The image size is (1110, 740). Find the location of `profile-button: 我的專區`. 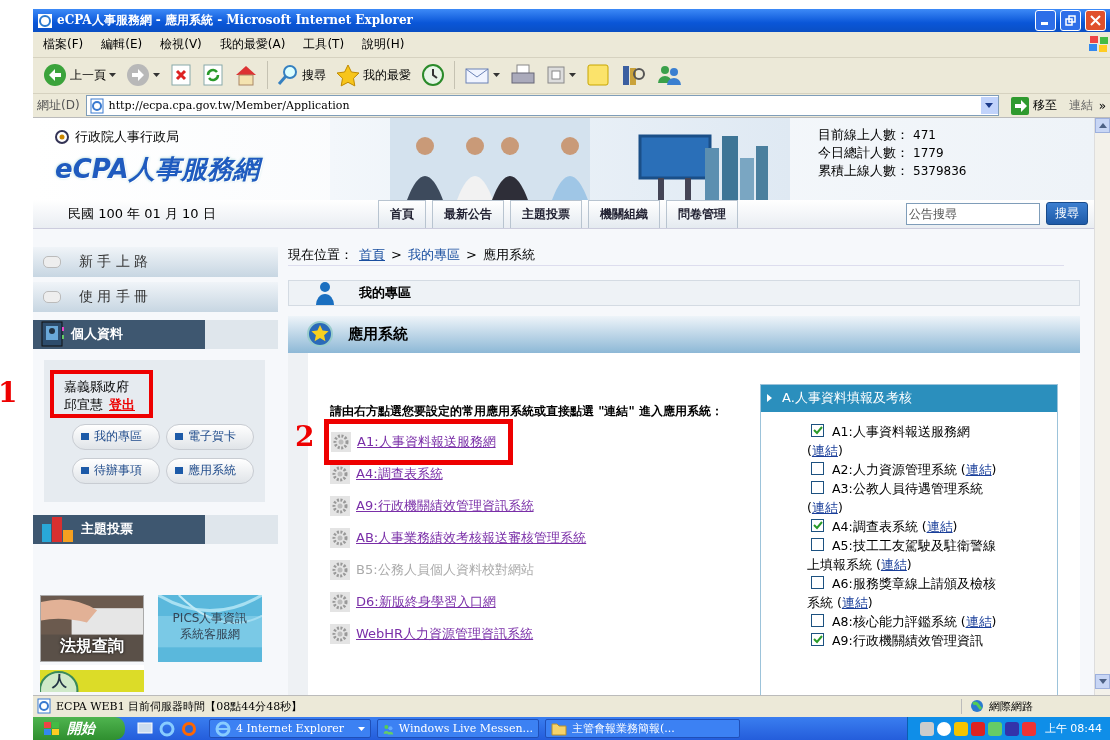

profile-button: 我的專區 is located at coordinates (116, 436).